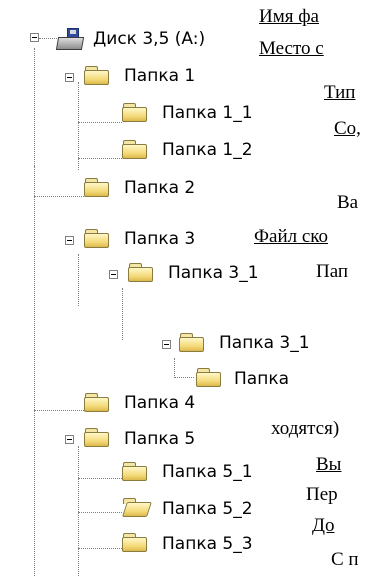 The width and height of the screenshot is (371, 576). I want to click on overlay-text-11: До, so click(323, 525).